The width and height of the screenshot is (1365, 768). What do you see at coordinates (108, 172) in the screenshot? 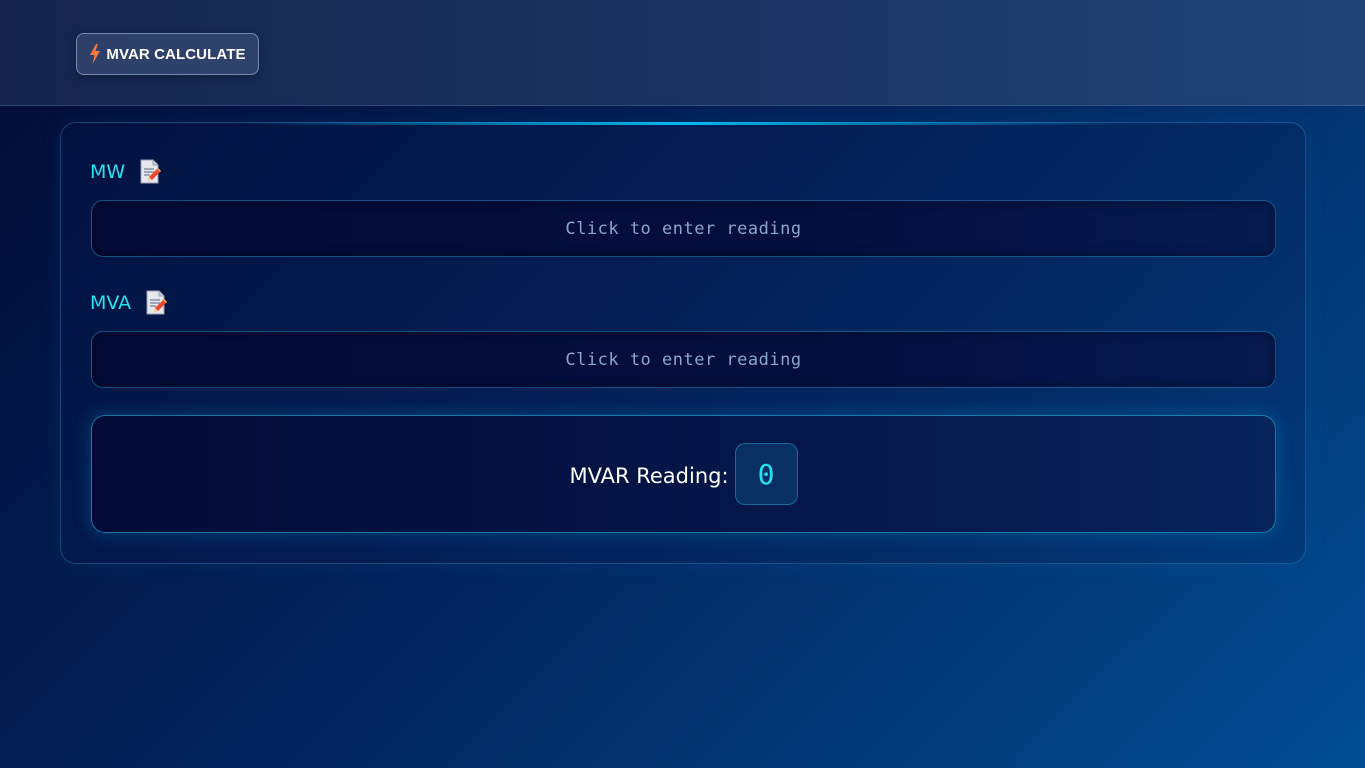
I see `mw-label: MW` at bounding box center [108, 172].